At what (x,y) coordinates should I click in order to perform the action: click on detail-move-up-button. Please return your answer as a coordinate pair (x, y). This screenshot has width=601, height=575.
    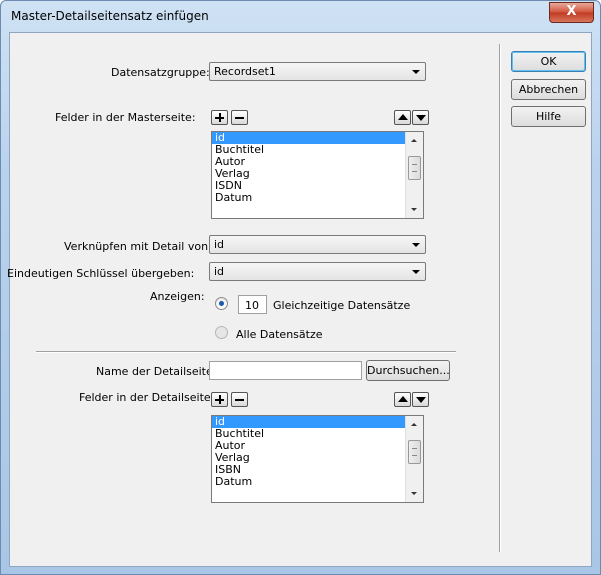
    Looking at the image, I should click on (402, 399).